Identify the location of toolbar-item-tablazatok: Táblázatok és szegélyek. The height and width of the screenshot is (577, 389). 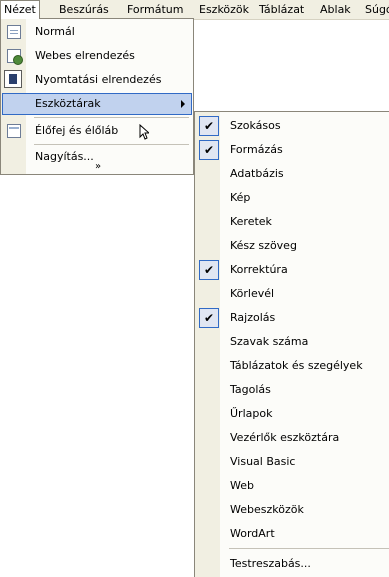
(292, 366).